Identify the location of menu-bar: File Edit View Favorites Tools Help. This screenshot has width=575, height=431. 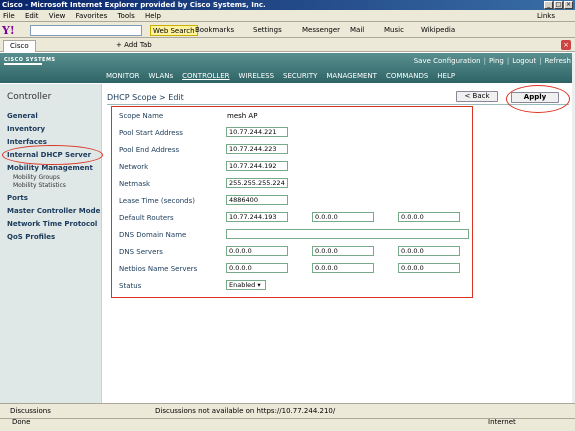
(287, 16).